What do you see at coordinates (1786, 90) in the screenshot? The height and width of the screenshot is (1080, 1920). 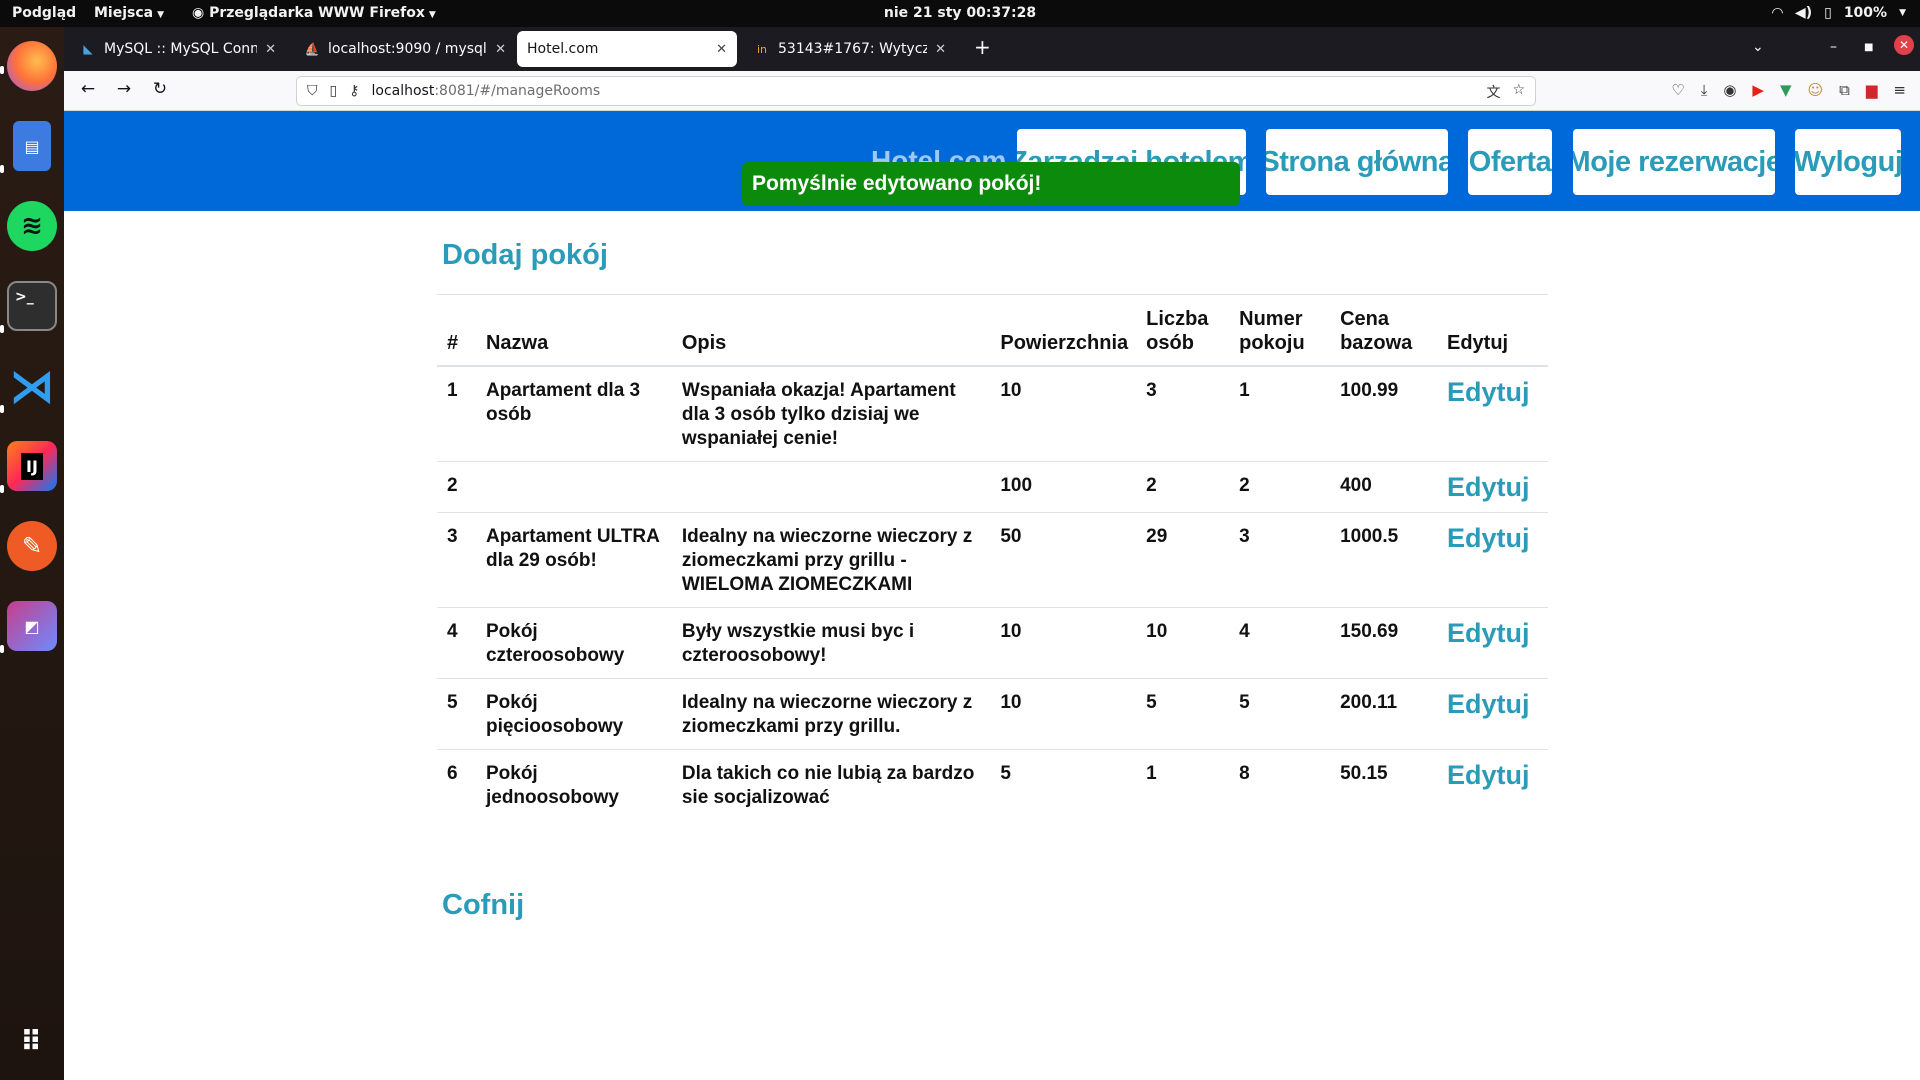 I see `vue-devtools-icon: ▼` at bounding box center [1786, 90].